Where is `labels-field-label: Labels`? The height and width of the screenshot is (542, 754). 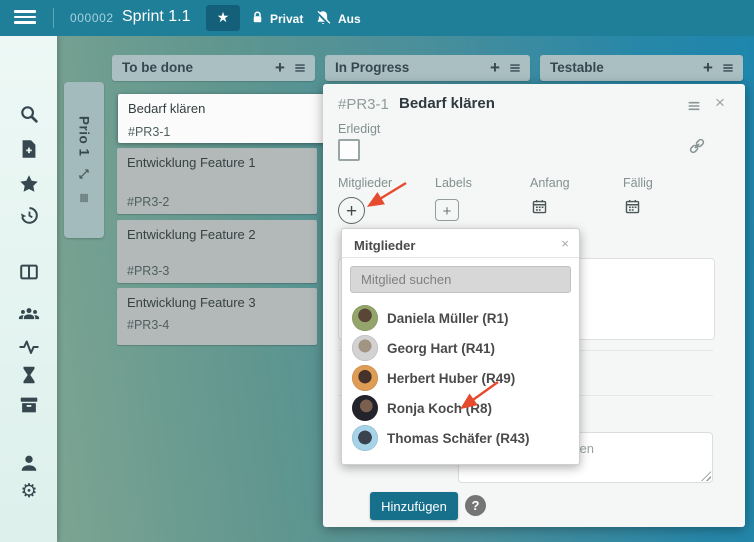 labels-field-label: Labels is located at coordinates (453, 183).